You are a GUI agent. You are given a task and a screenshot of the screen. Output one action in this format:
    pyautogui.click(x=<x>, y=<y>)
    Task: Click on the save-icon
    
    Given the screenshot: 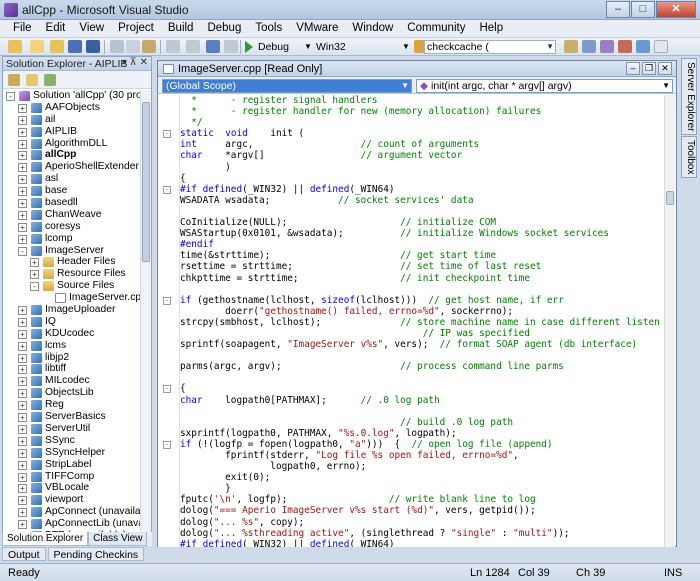 What is the action you would take?
    pyautogui.click(x=75, y=46)
    